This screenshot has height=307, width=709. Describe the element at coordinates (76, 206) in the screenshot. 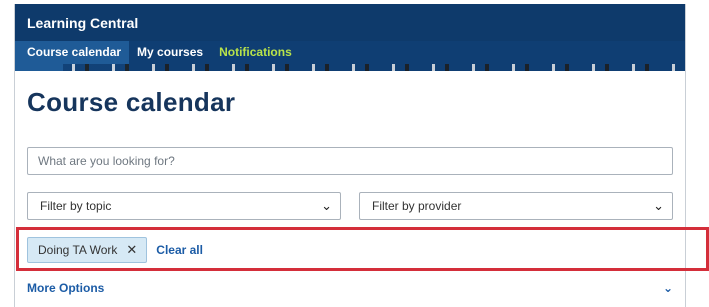

I see `topic-filter-label: Filter by topic` at that location.